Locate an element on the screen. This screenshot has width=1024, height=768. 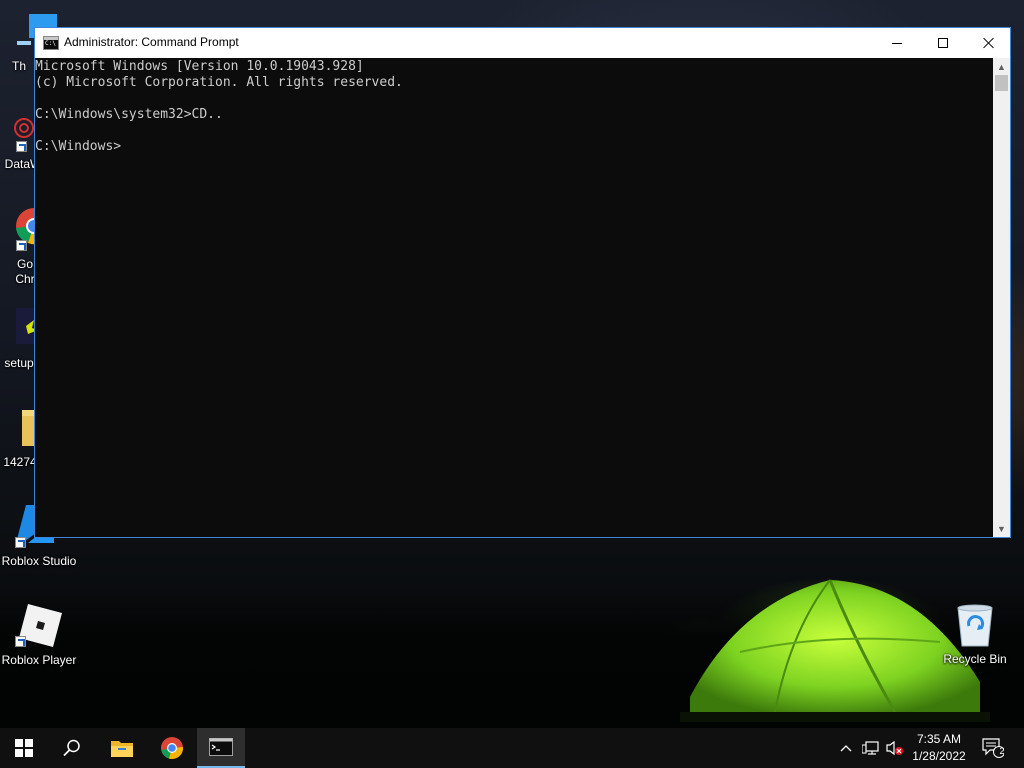
taskbar: 7:35 AM 1/28/2022 2 is located at coordinates (512, 748).